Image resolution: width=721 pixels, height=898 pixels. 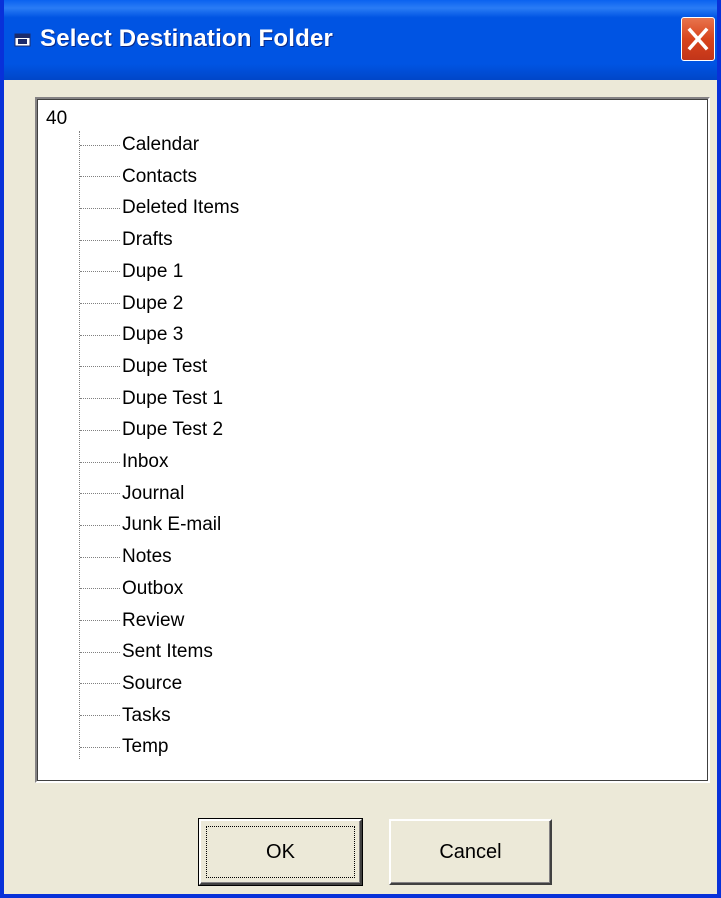 I want to click on tree-item-label: Outbox, so click(x=153, y=588).